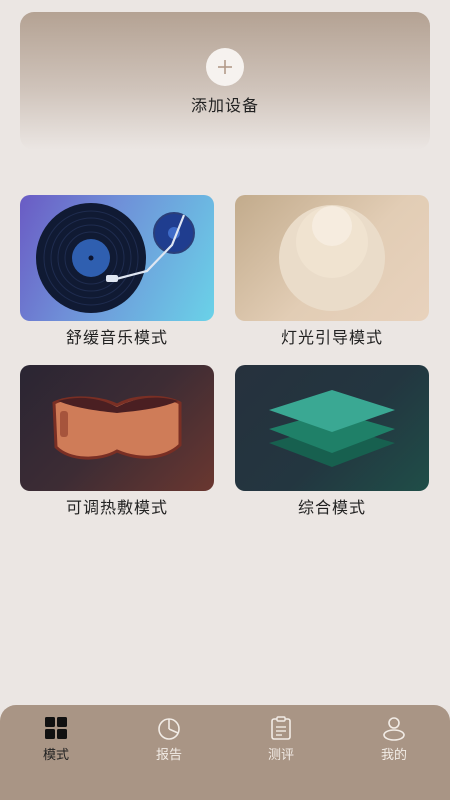 This screenshot has width=450, height=800. What do you see at coordinates (116, 337) in the screenshot?
I see `mode-label-music: 舒缓音乐模式` at bounding box center [116, 337].